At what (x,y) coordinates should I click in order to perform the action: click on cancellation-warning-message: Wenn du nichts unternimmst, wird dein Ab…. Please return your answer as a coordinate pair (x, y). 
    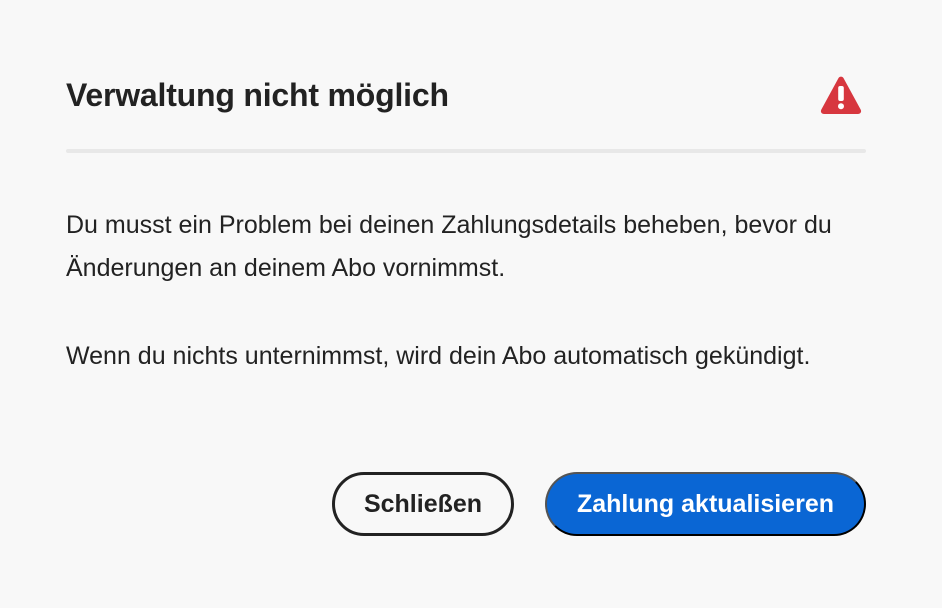
    Looking at the image, I should click on (438, 356).